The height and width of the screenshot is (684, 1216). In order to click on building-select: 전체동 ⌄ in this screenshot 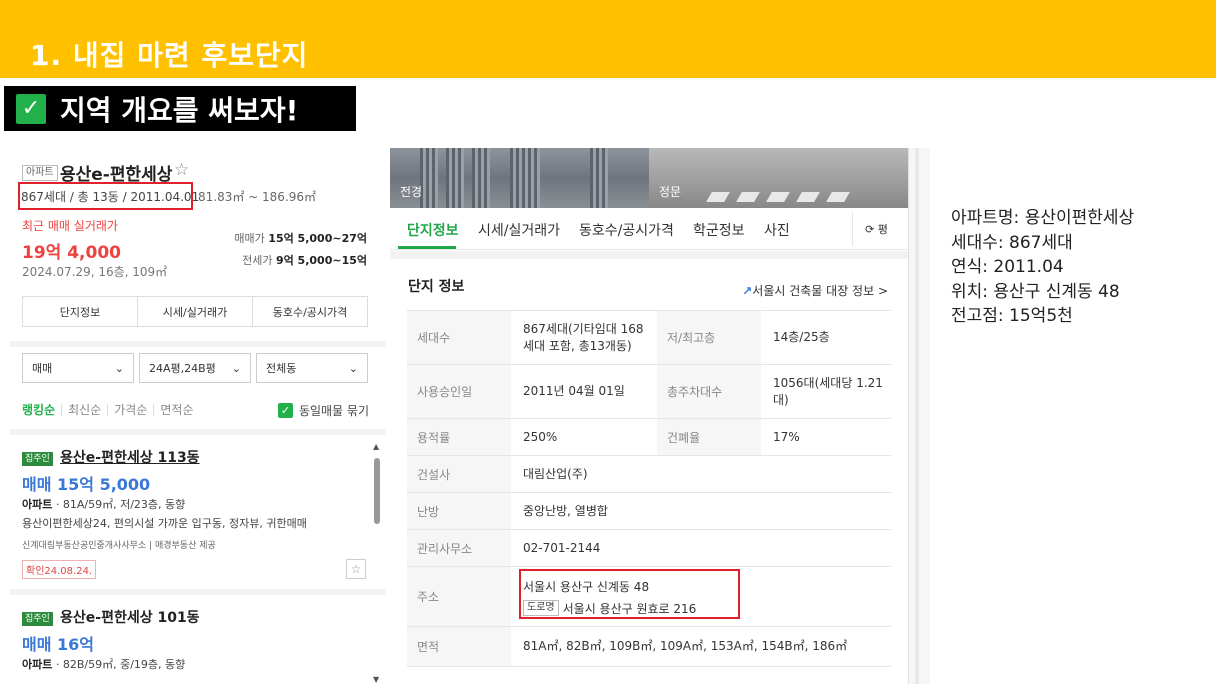, I will do `click(312, 368)`.